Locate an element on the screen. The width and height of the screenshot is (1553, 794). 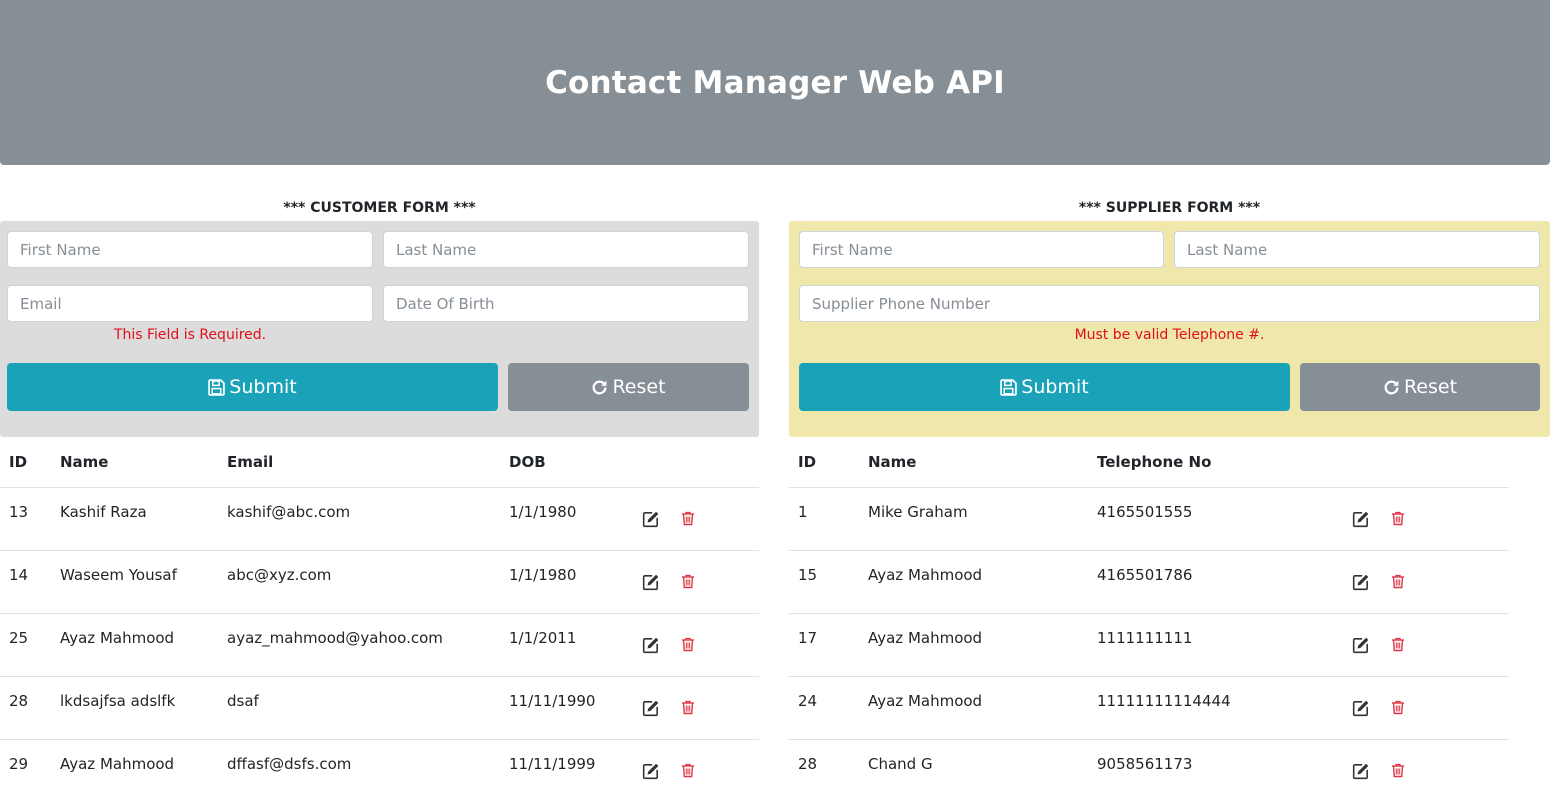
customer-reset-label: Reset is located at coordinates (639, 387).